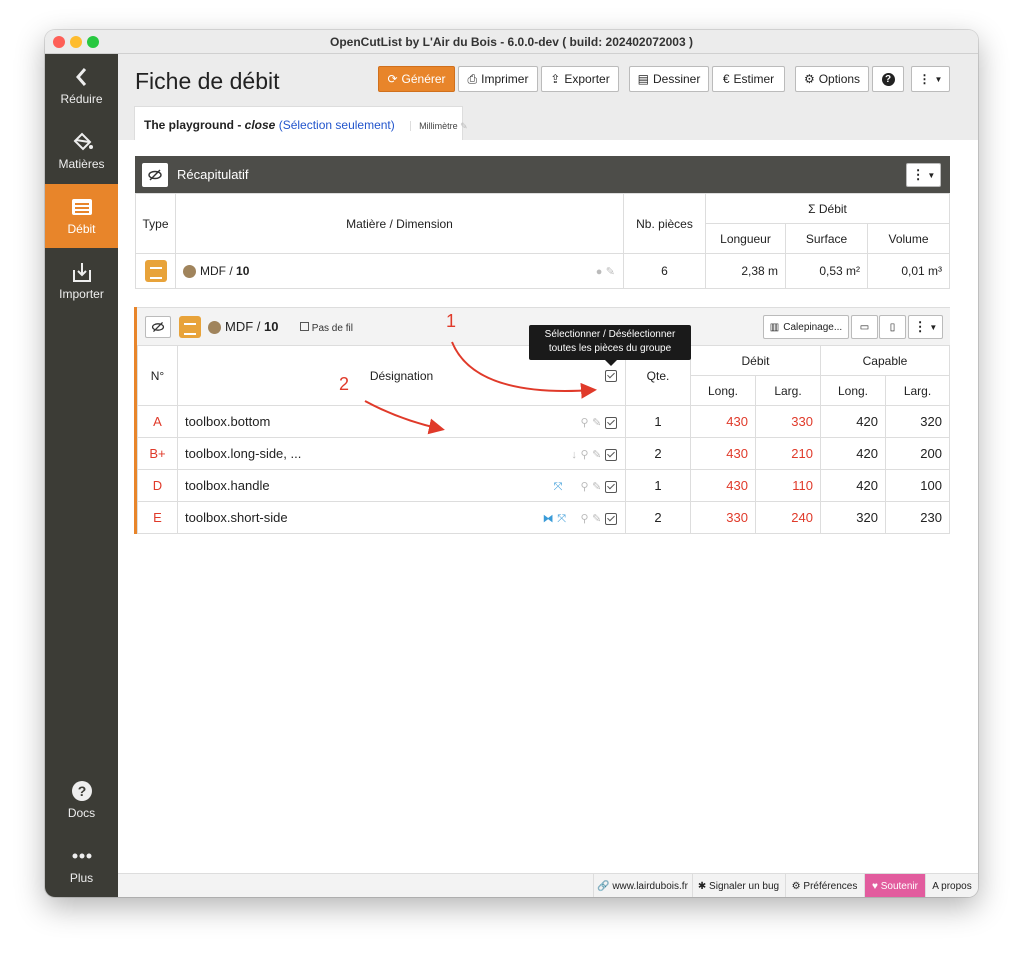  I want to click on bug-icon: ✱, so click(702, 886).